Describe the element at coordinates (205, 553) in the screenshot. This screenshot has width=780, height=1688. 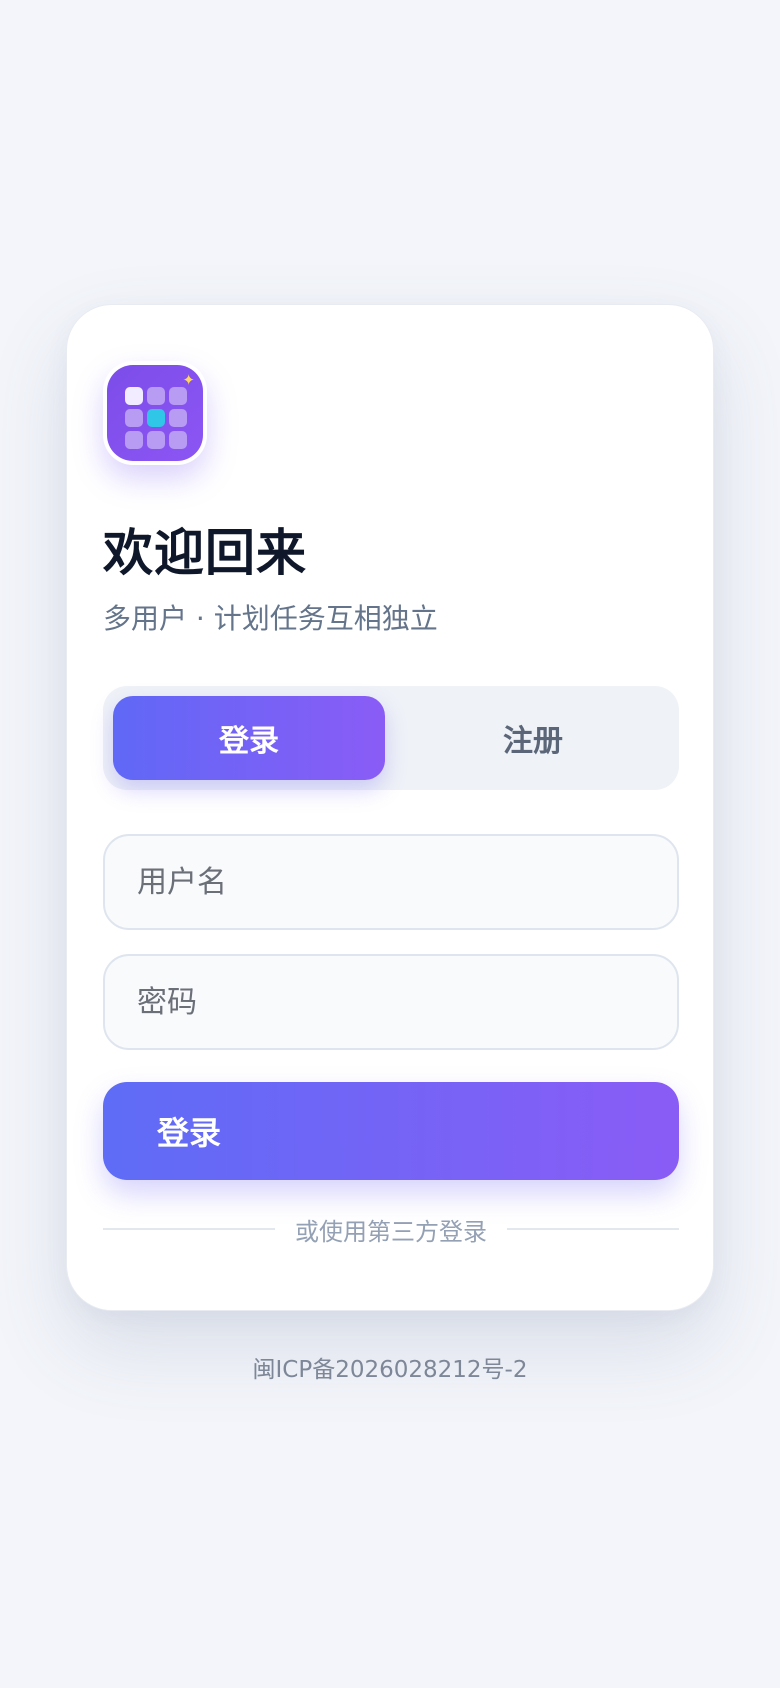
I see `page-title: 欢迎回来` at that location.